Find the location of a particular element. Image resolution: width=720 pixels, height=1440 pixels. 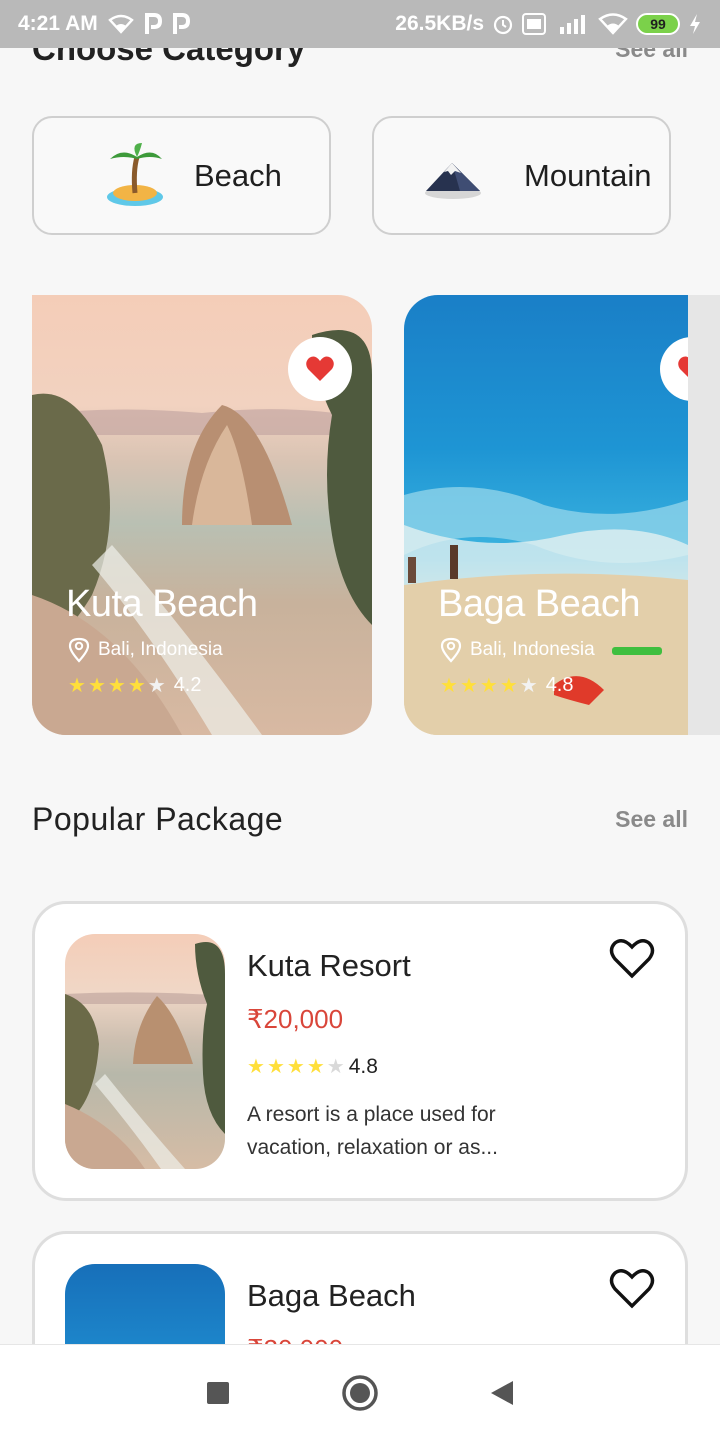

back-triangle-icon is located at coordinates (502, 1392).